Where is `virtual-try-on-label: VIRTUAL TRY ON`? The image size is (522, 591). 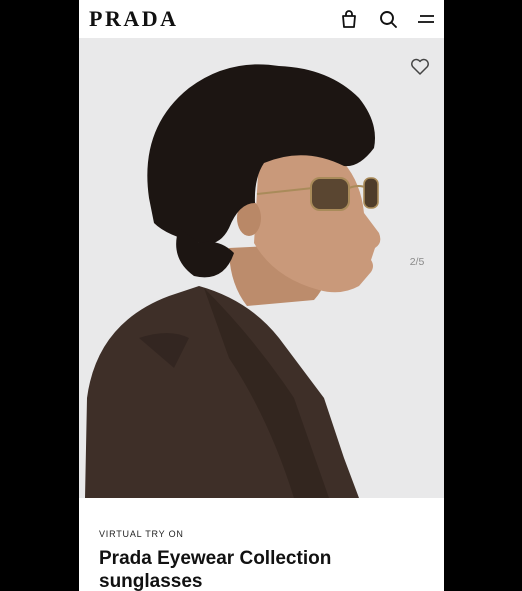
virtual-try-on-label: VIRTUAL TRY ON is located at coordinates (141, 534).